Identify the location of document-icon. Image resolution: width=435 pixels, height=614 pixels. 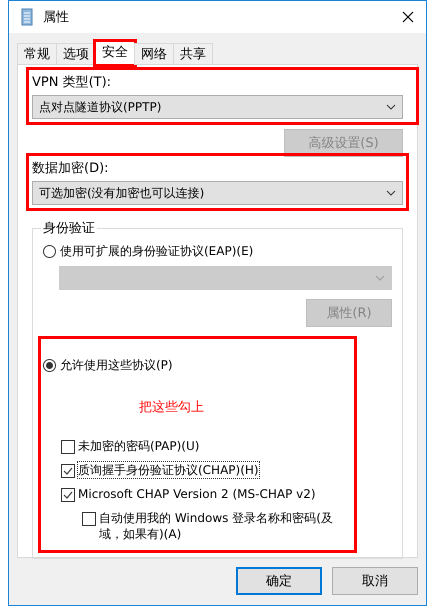
(27, 17).